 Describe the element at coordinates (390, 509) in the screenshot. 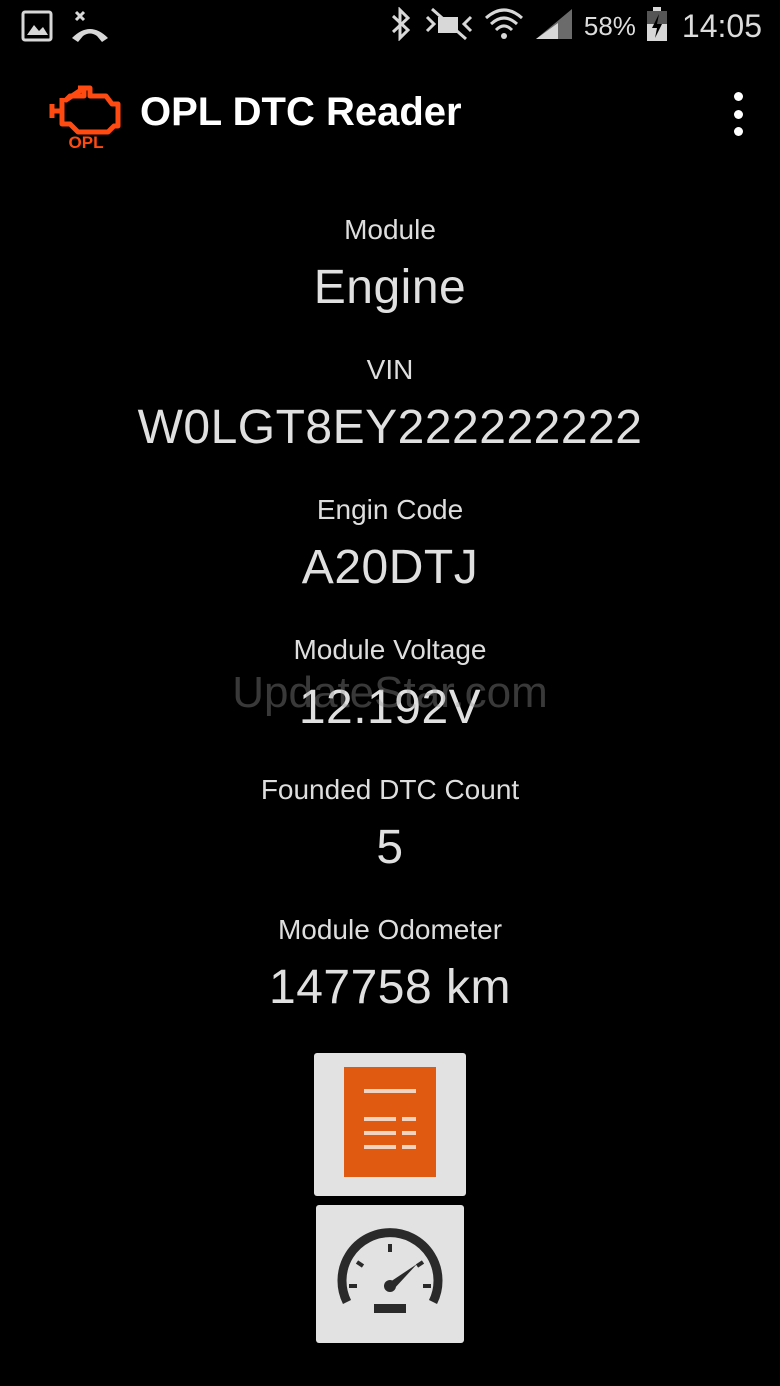

I see `engine-code-label: Engin Code` at that location.